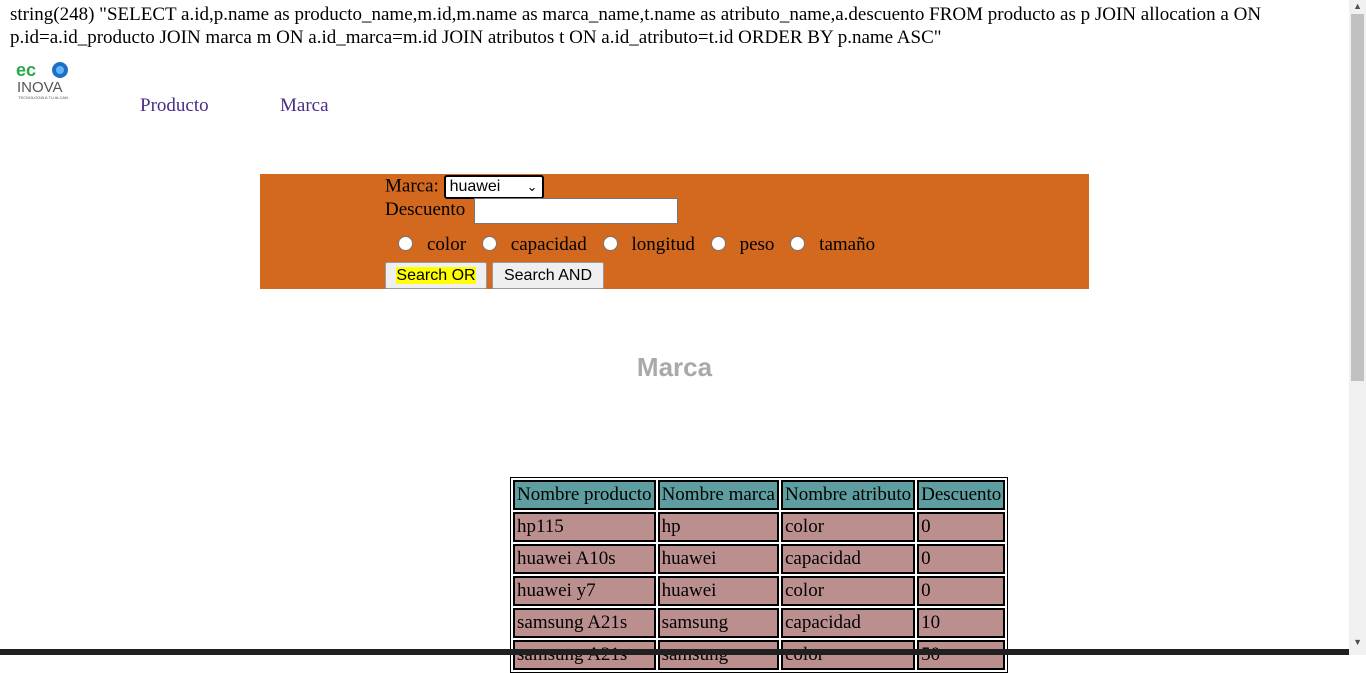  I want to click on radio-label: longitud, so click(663, 244).